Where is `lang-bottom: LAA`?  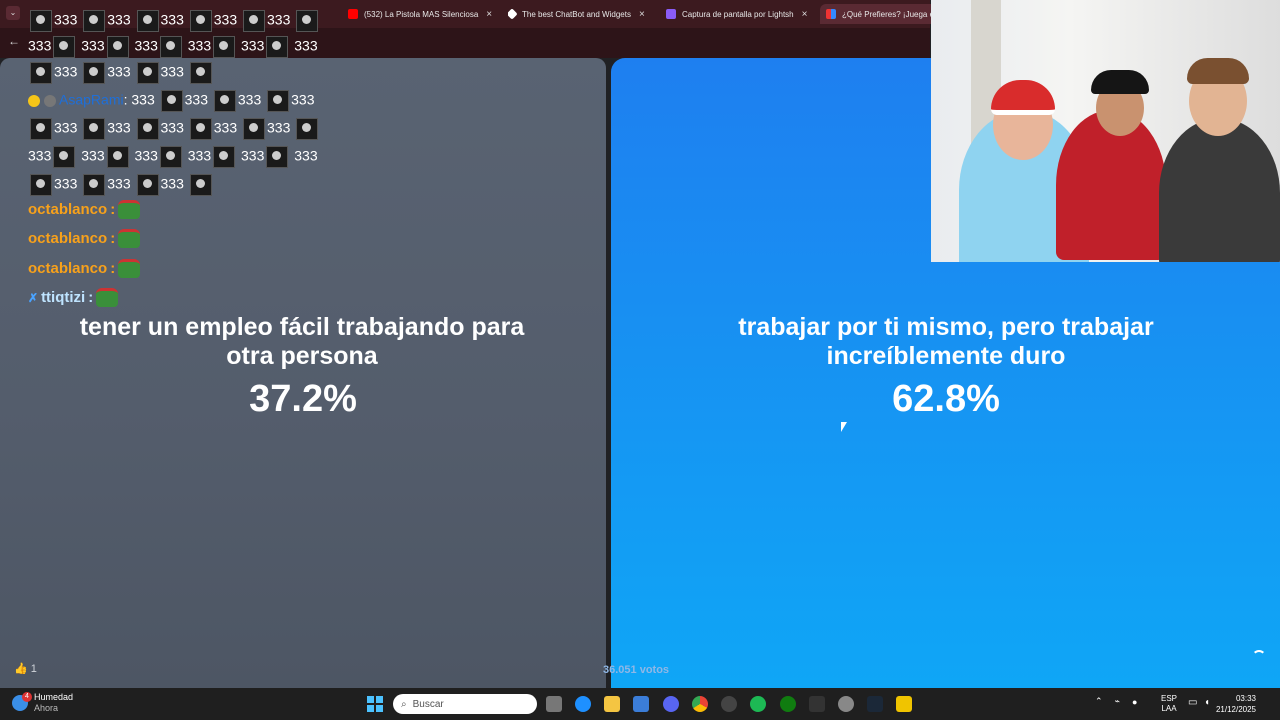
lang-bottom: LAA is located at coordinates (1169, 708).